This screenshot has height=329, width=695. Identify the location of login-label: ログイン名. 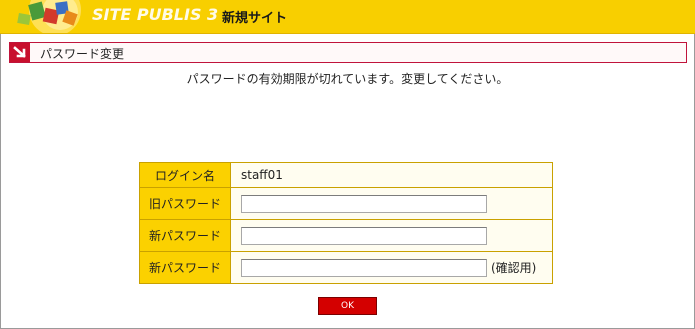
(185, 175).